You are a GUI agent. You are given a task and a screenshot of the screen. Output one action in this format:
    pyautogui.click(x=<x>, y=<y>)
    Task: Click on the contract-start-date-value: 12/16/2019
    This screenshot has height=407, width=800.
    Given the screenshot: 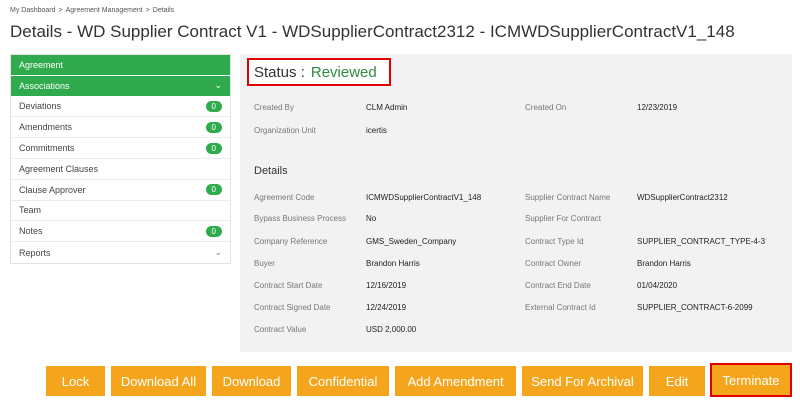 What is the action you would take?
    pyautogui.click(x=386, y=285)
    